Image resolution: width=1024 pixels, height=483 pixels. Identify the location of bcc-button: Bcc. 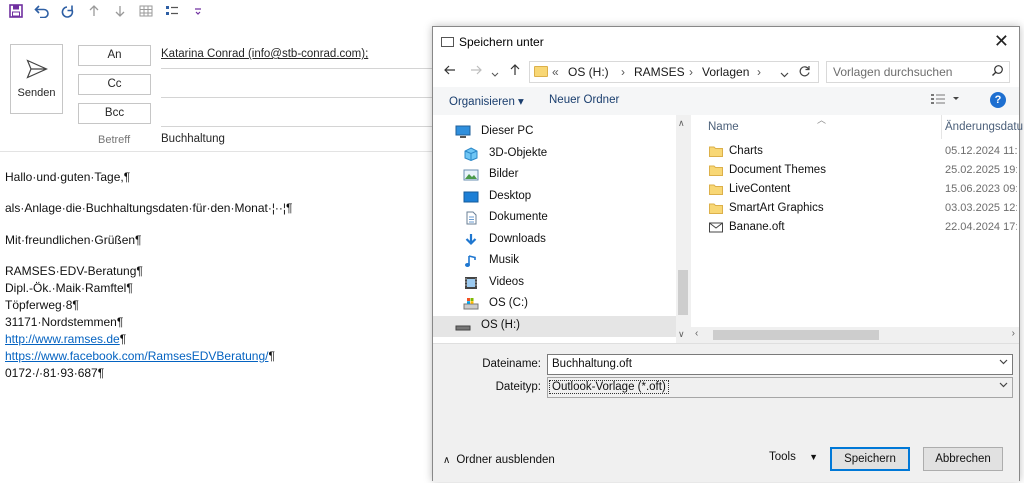
(114, 113).